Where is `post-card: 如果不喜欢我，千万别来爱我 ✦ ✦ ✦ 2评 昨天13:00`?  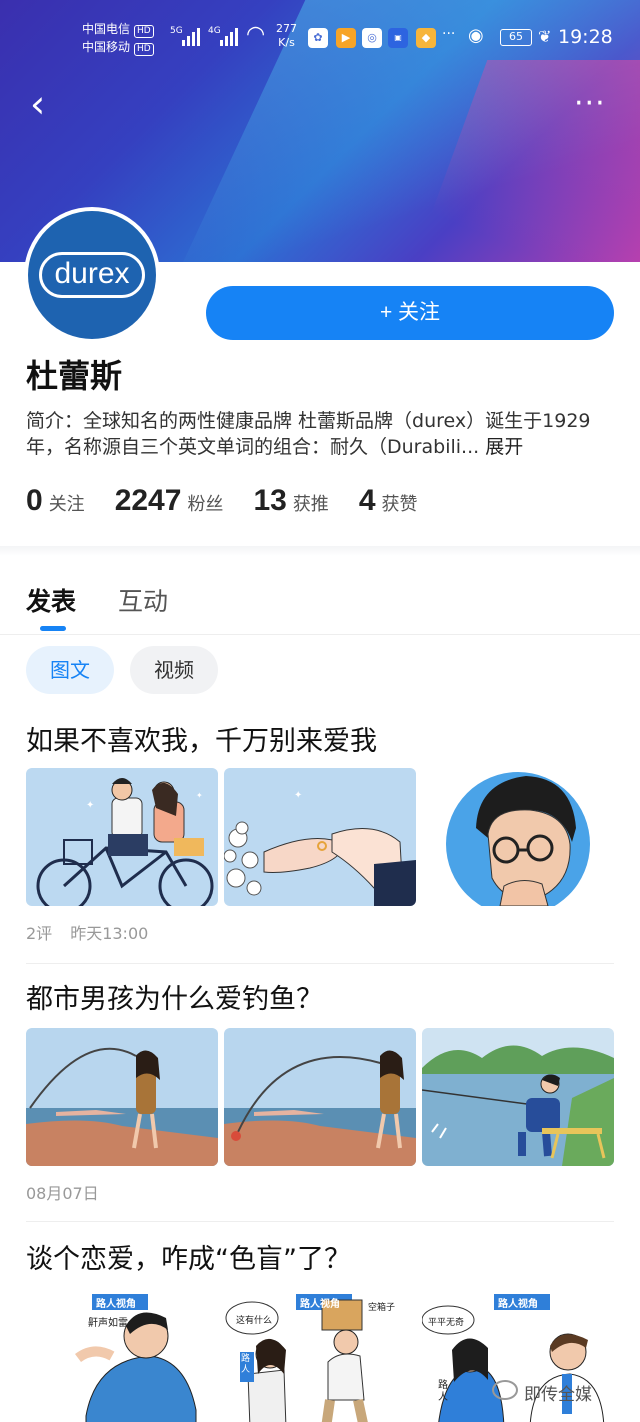 post-card: 如果不喜欢我，千万别来爱我 ✦ ✦ ✦ 2评 昨天13:00 is located at coordinates (321, 837).